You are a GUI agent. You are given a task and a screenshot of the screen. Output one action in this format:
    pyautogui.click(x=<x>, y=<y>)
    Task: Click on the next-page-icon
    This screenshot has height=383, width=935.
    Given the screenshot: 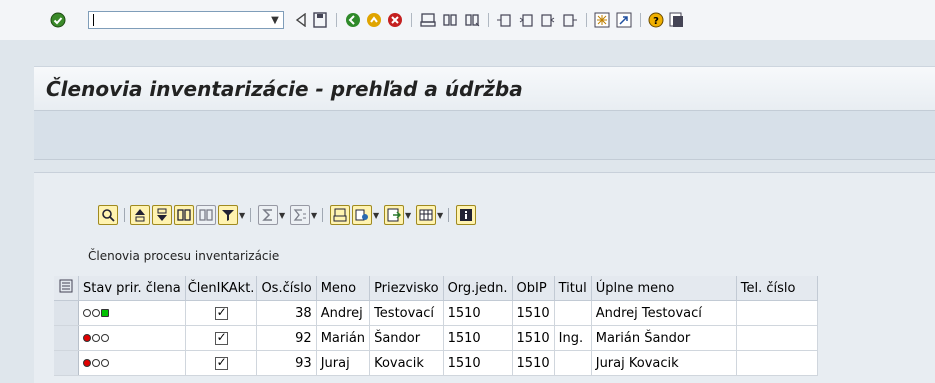 What is the action you would take?
    pyautogui.click(x=548, y=20)
    